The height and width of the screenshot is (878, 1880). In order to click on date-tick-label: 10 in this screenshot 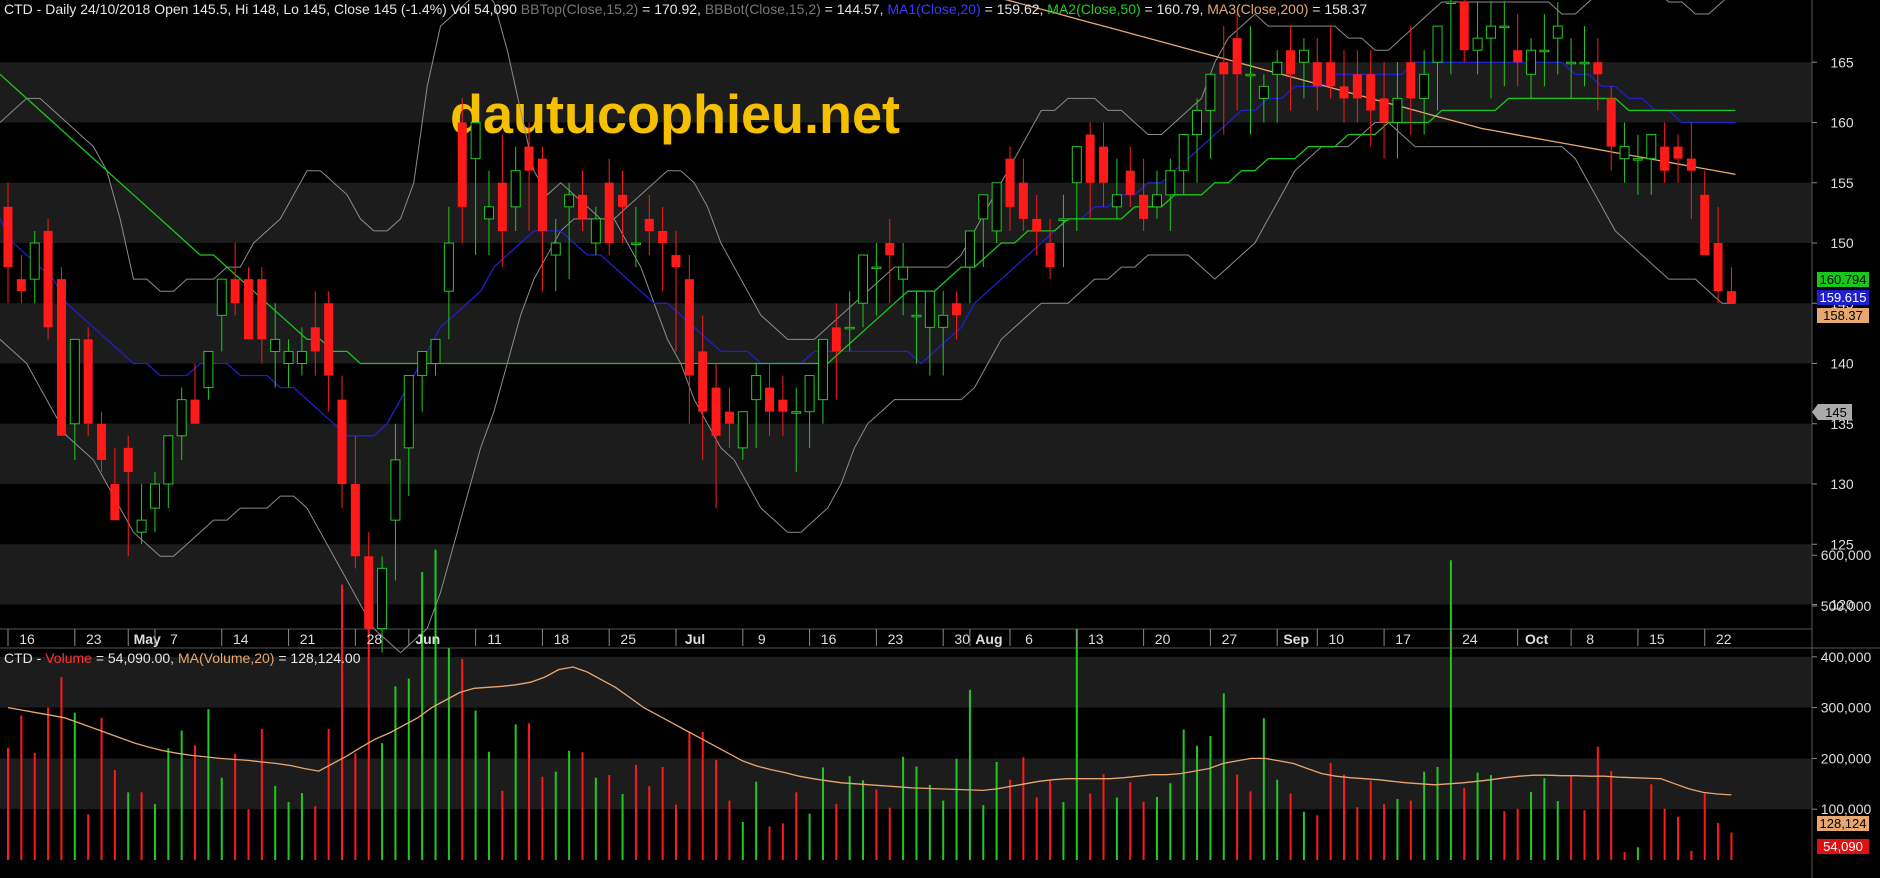, I will do `click(1336, 639)`.